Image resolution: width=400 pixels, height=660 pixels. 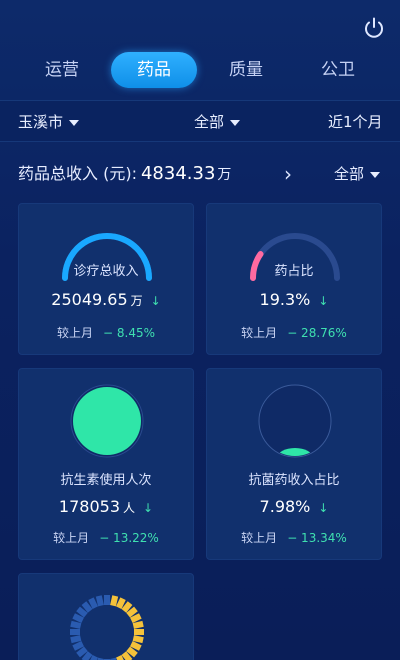 What do you see at coordinates (224, 175) in the screenshot?
I see `summary-unit: 万` at bounding box center [224, 175].